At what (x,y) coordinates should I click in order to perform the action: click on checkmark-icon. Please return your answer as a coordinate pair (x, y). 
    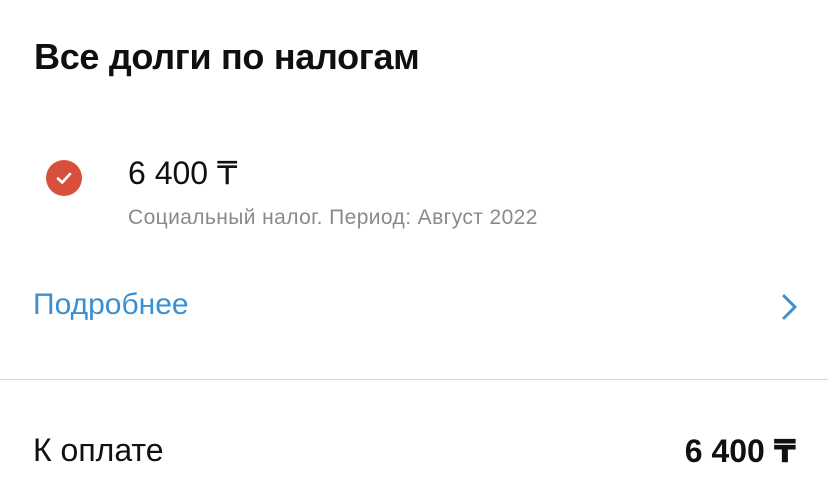
    Looking at the image, I should click on (64, 178).